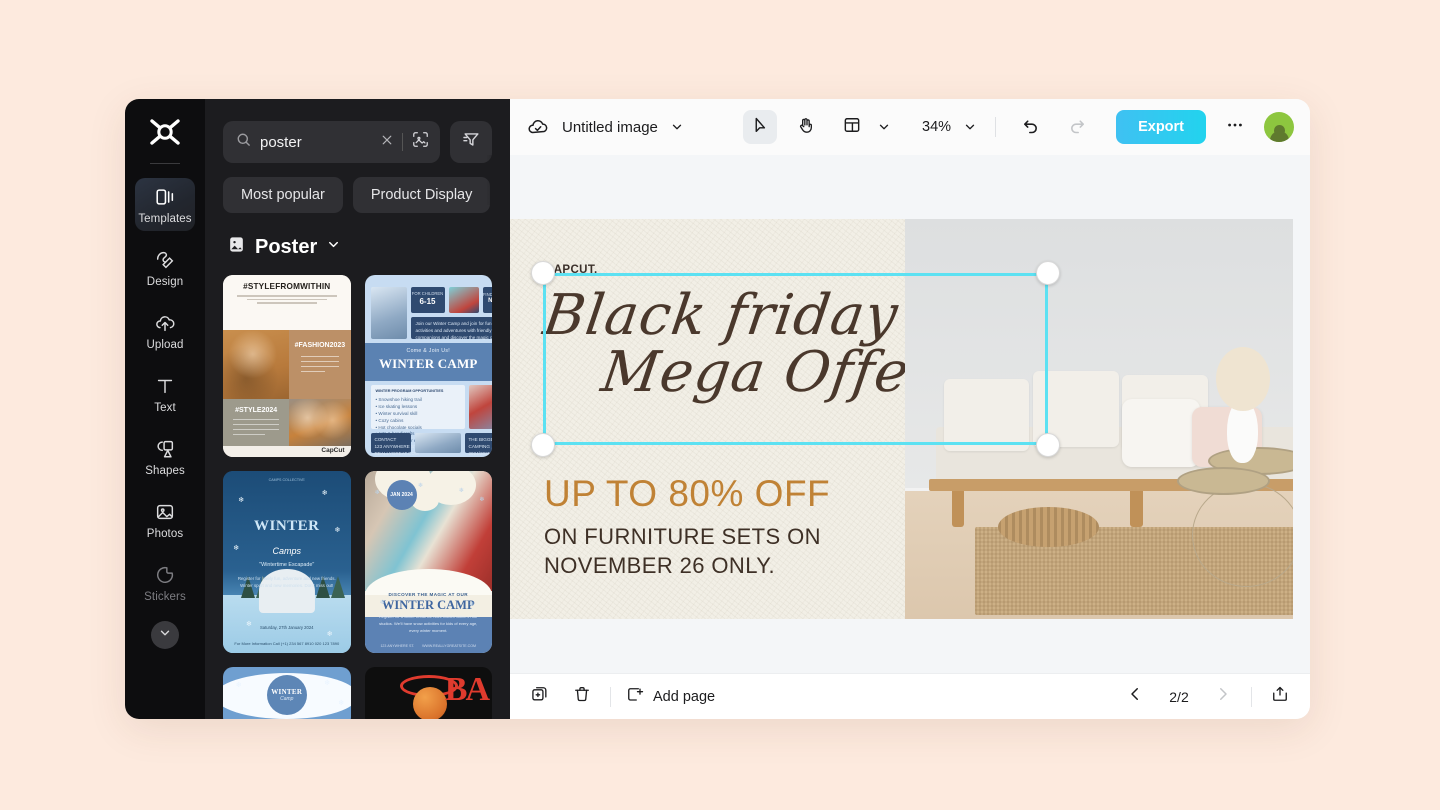  I want to click on cursor-arrow-icon, so click(760, 127).